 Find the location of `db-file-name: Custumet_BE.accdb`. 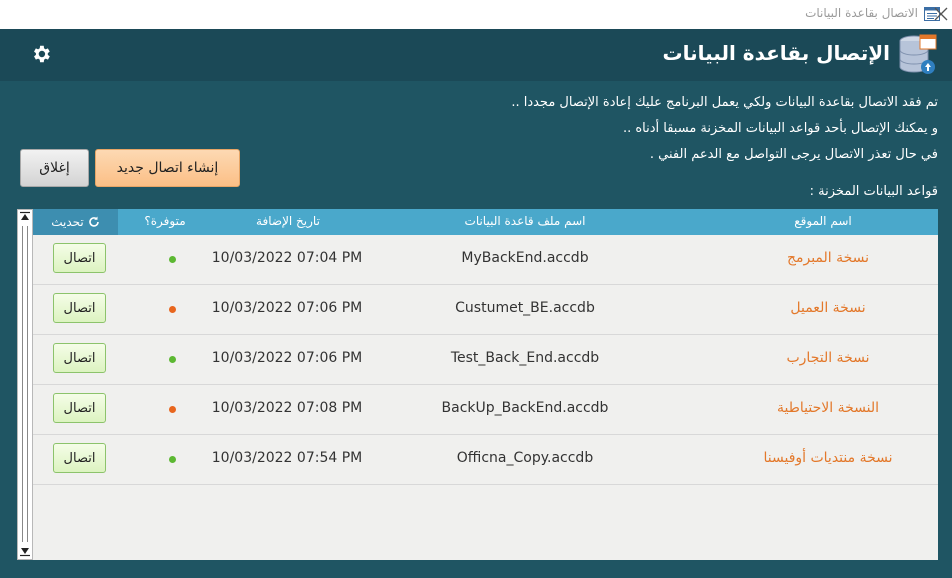

db-file-name: Custumet_BE.accdb is located at coordinates (525, 308).